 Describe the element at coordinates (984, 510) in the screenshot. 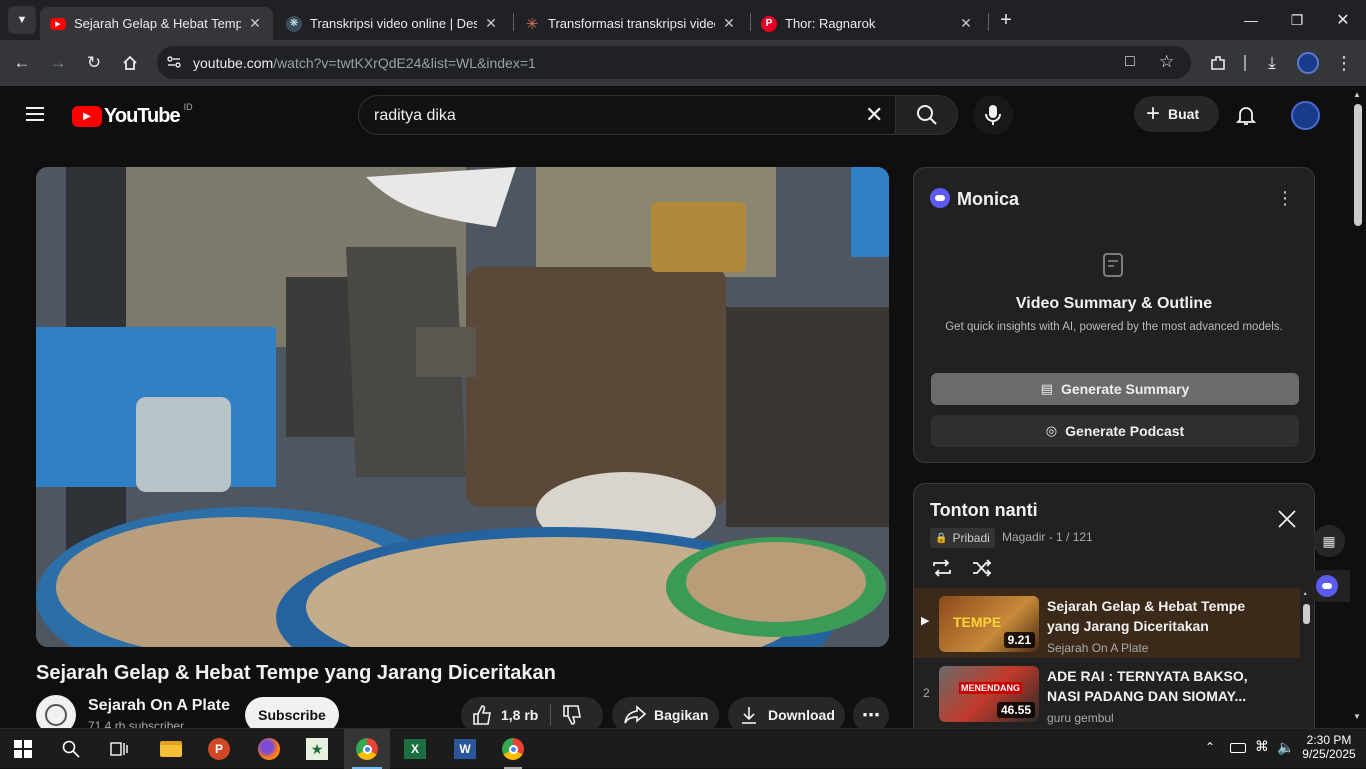

I see `playlist-title: Tonton nanti` at that location.